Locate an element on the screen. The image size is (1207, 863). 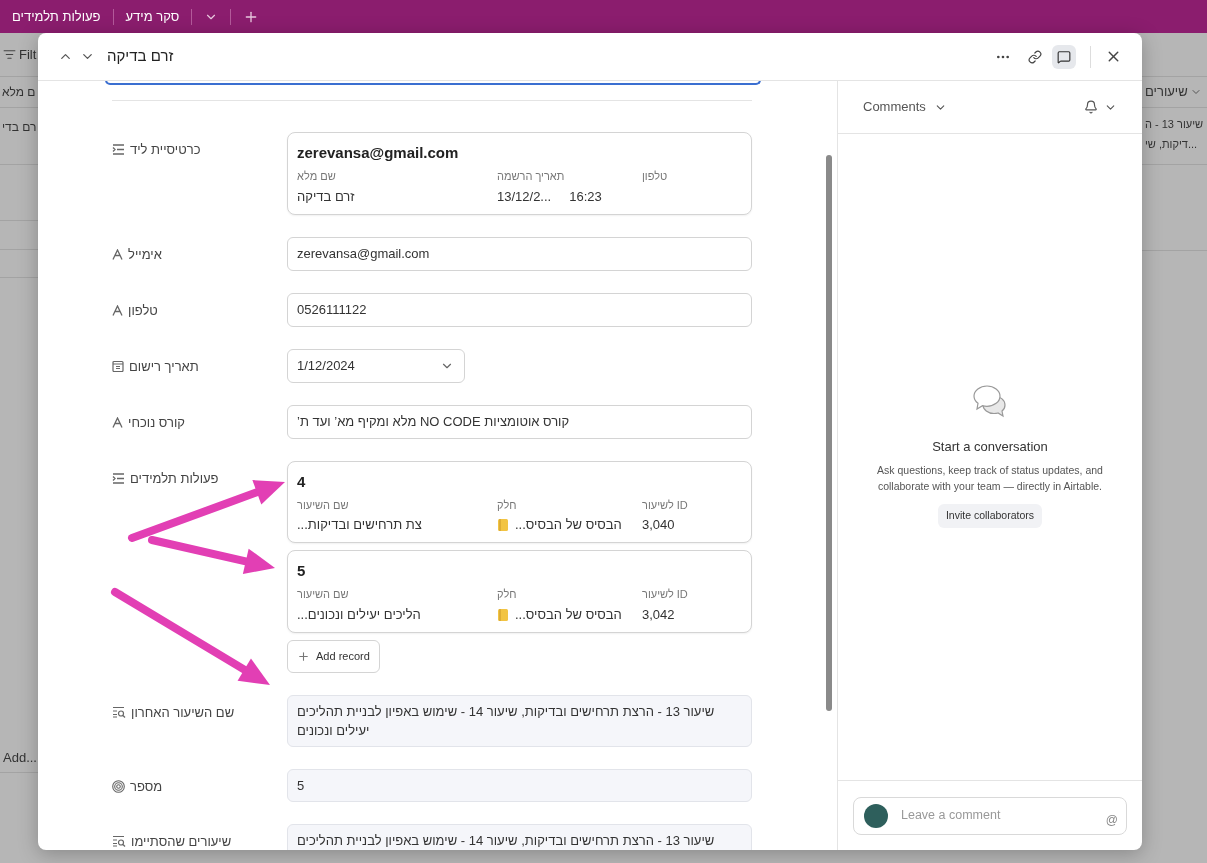
text-field is located at coordinates (433, 83).